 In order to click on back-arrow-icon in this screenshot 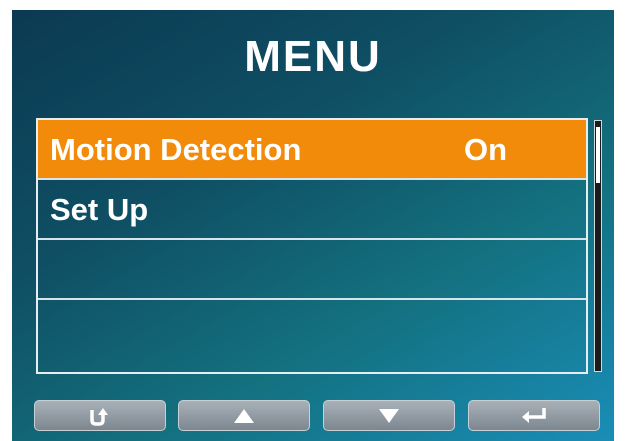, I will do `click(99, 416)`.